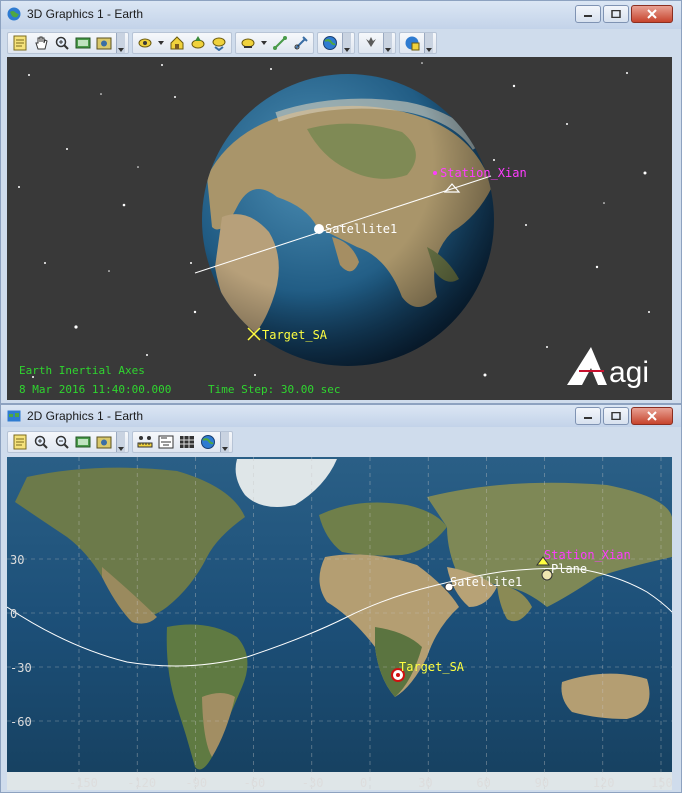 The image size is (682, 793). Describe the element at coordinates (339, 781) in the screenshot. I see `antarctica` at that location.